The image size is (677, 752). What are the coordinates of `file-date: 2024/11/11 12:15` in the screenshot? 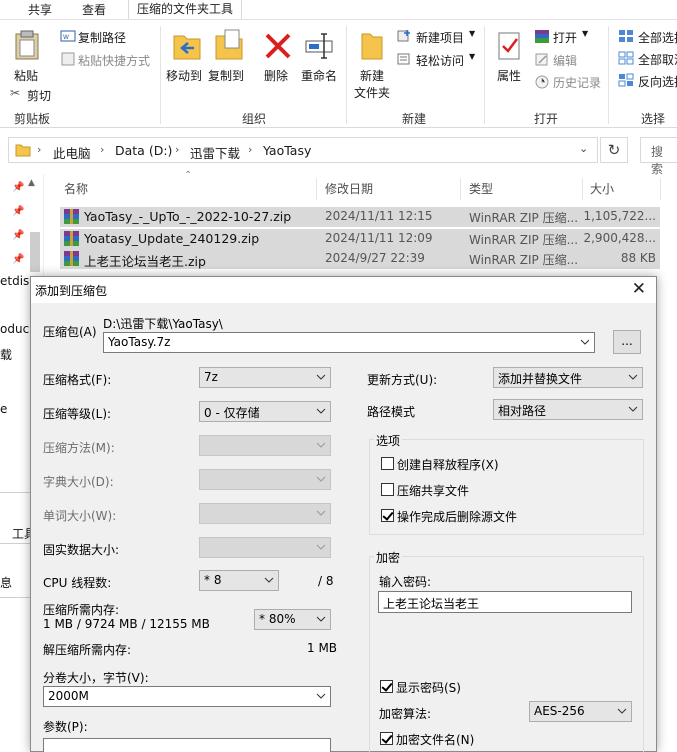 It's located at (379, 216).